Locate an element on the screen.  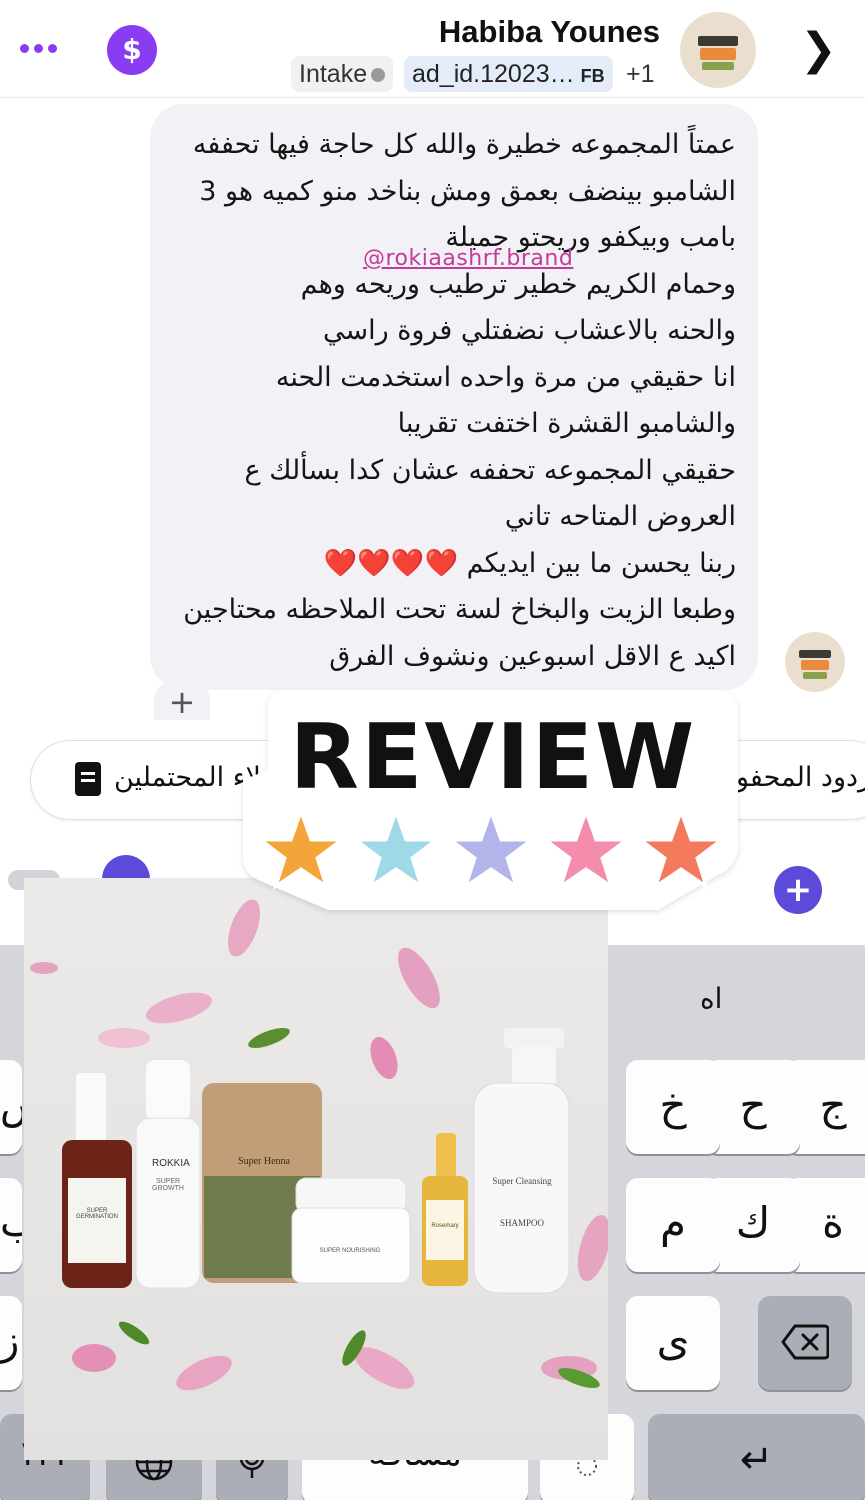
message-line: حقيقي المجموعه تحففه عشان كدا بسألك ع is located at coordinates (490, 470).